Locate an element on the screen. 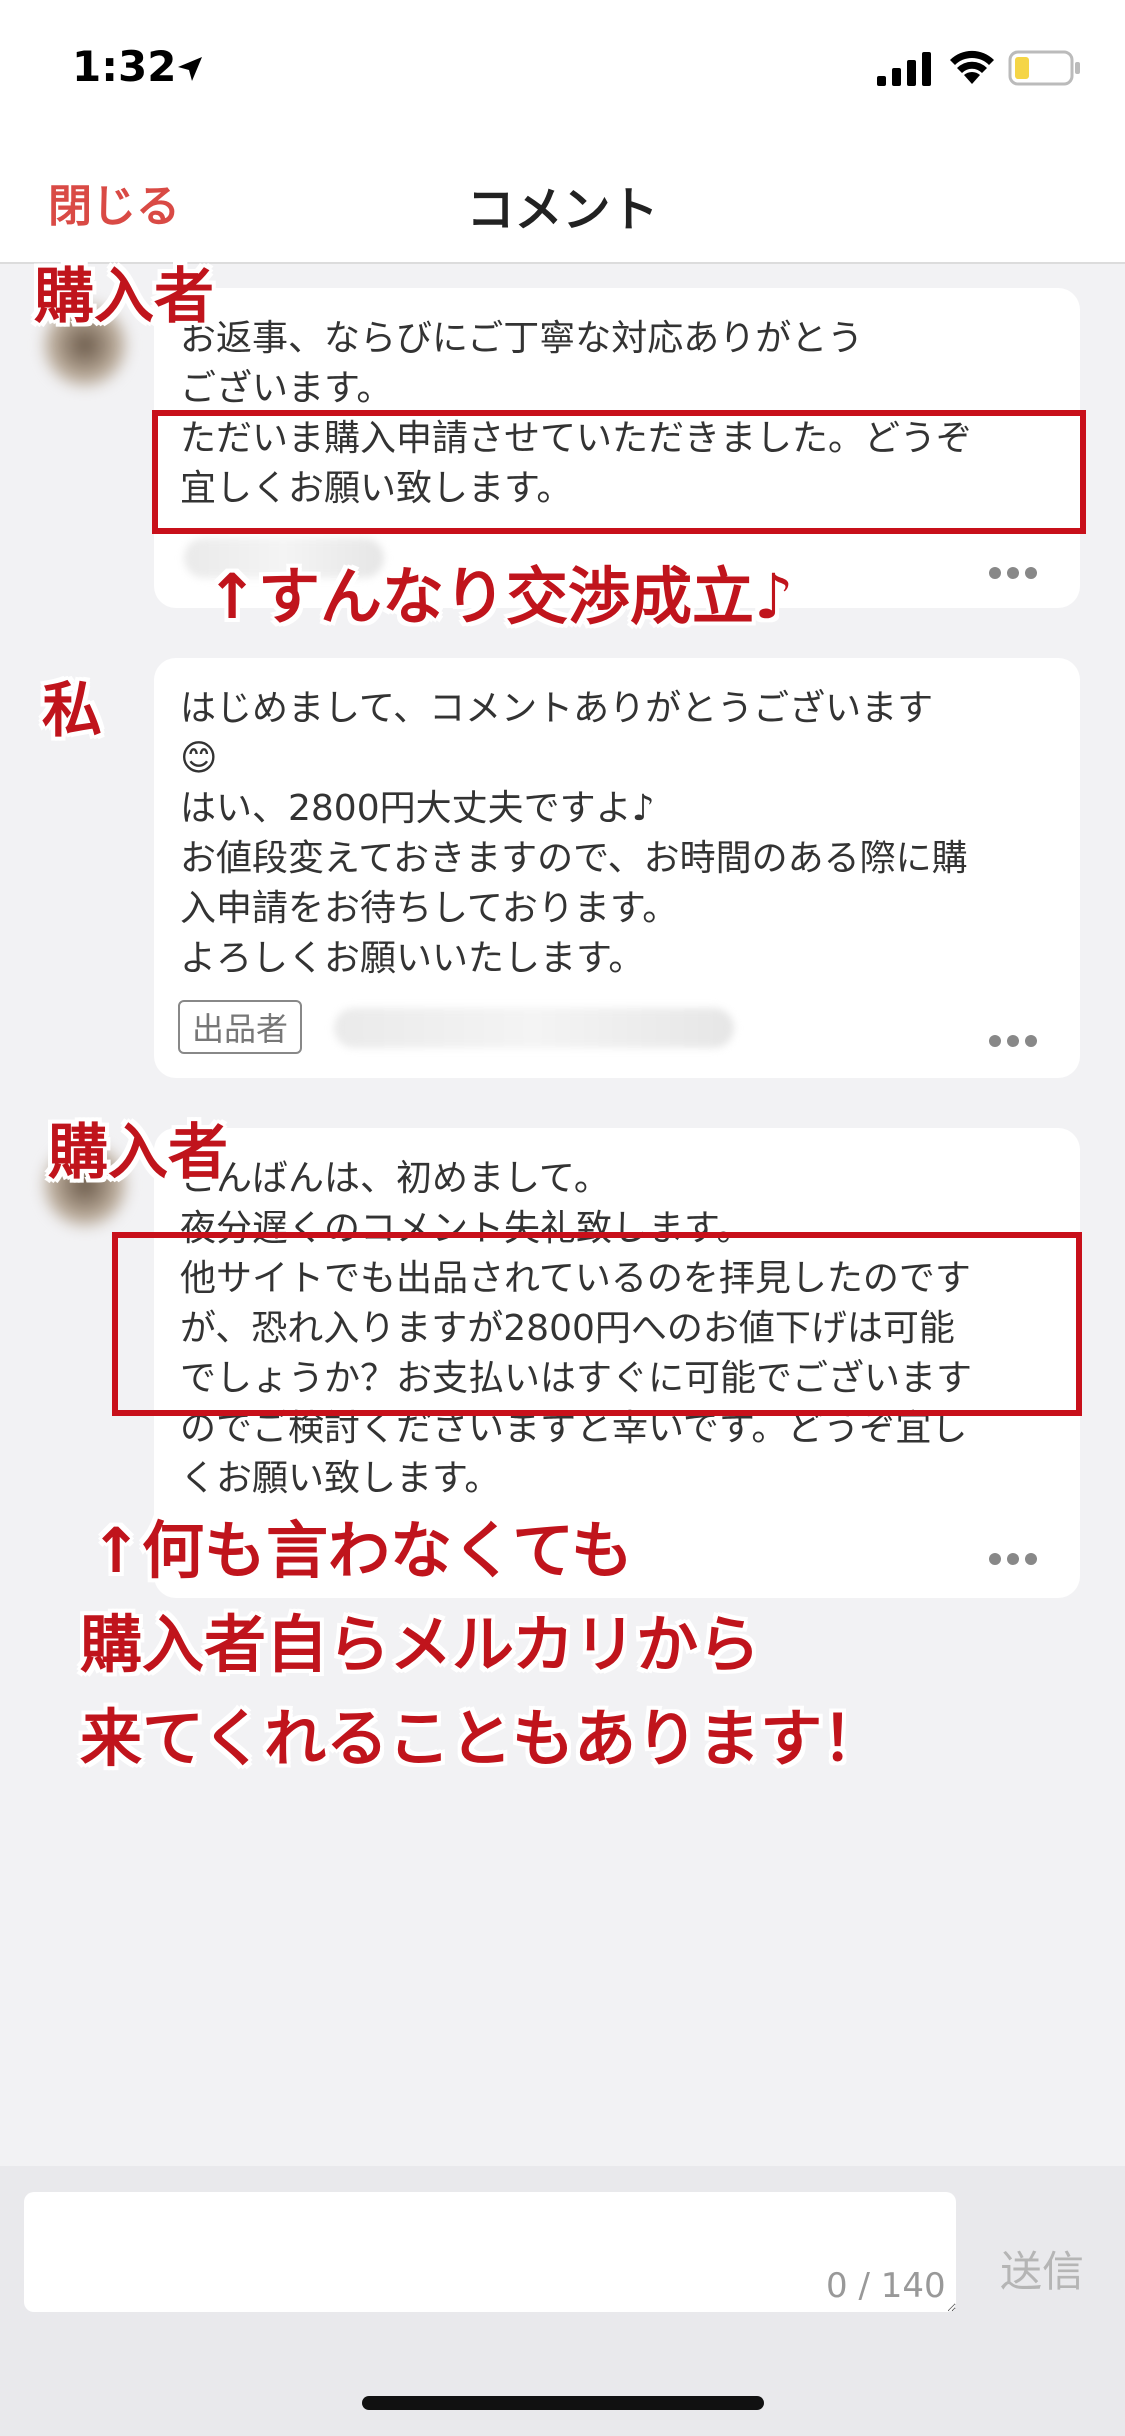  comment-line: お返事、ならびにご丁寧な対応ありがとう is located at coordinates (522, 338).